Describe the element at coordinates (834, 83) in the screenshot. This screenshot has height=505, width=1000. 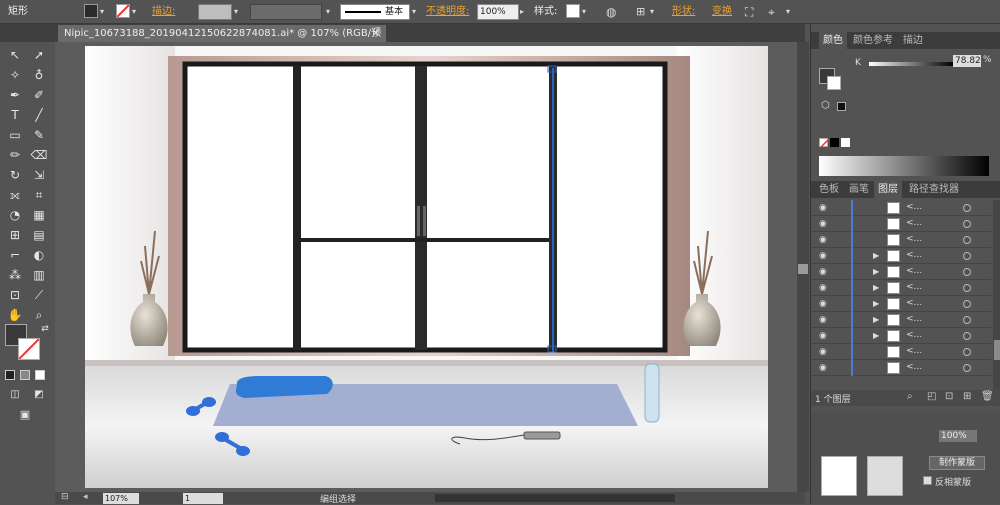
I see `stroke-color-box` at that location.